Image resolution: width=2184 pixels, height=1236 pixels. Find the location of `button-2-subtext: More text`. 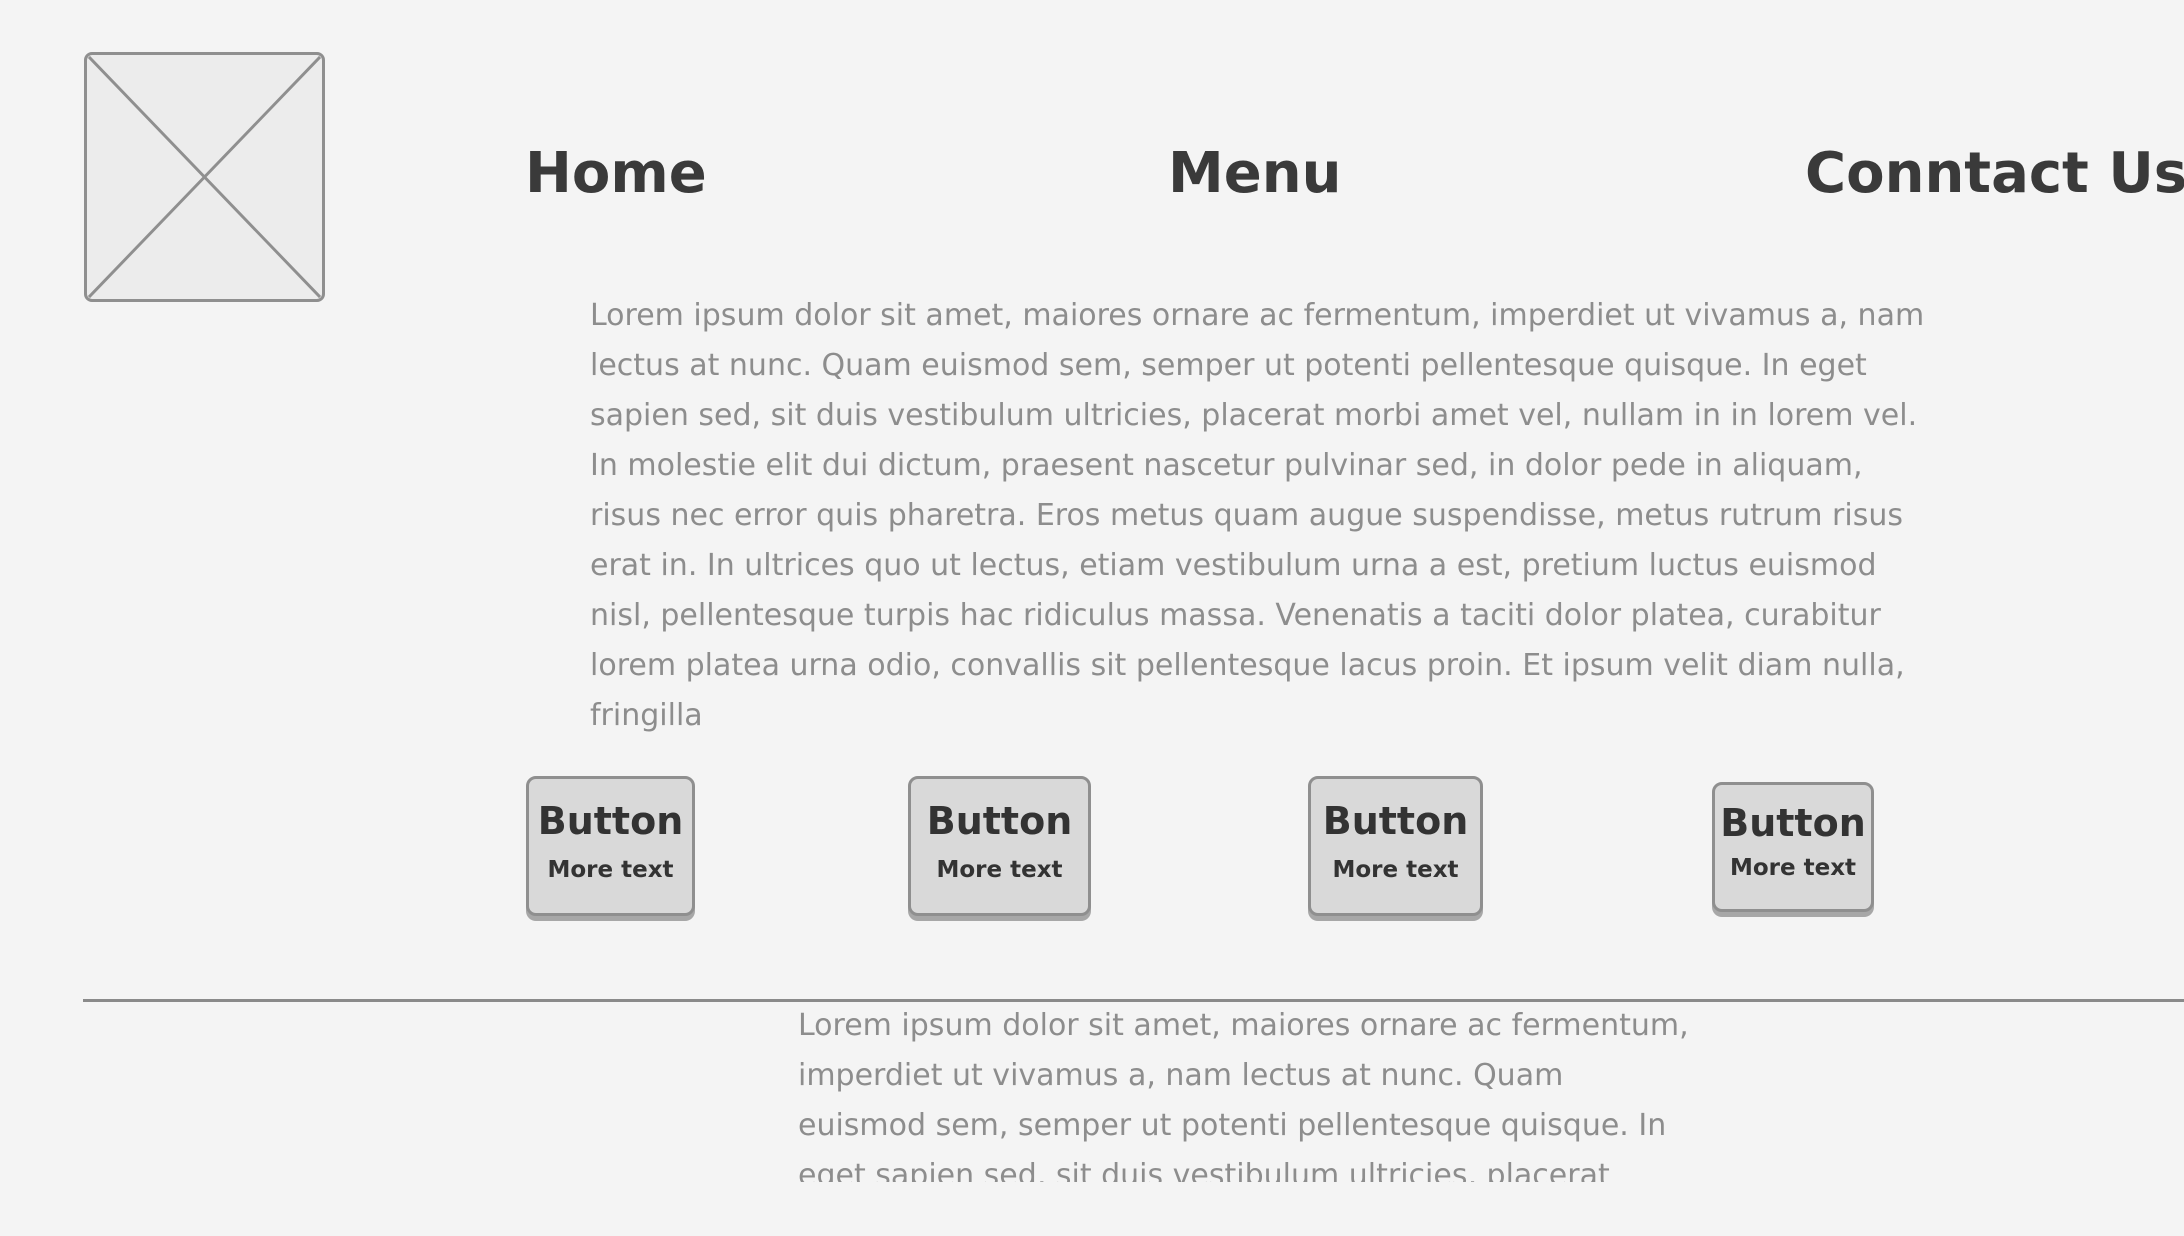

button-2-subtext: More text is located at coordinates (999, 870).